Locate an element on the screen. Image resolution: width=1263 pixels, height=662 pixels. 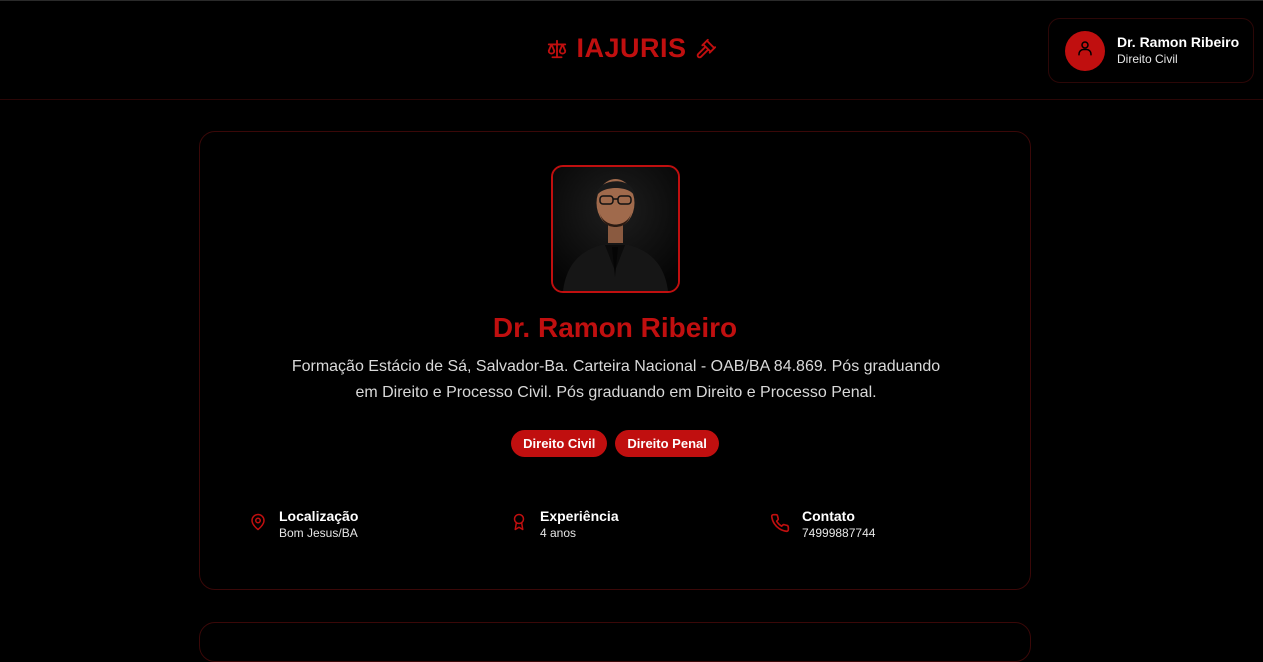
info-label: Localização is located at coordinates (319, 516).